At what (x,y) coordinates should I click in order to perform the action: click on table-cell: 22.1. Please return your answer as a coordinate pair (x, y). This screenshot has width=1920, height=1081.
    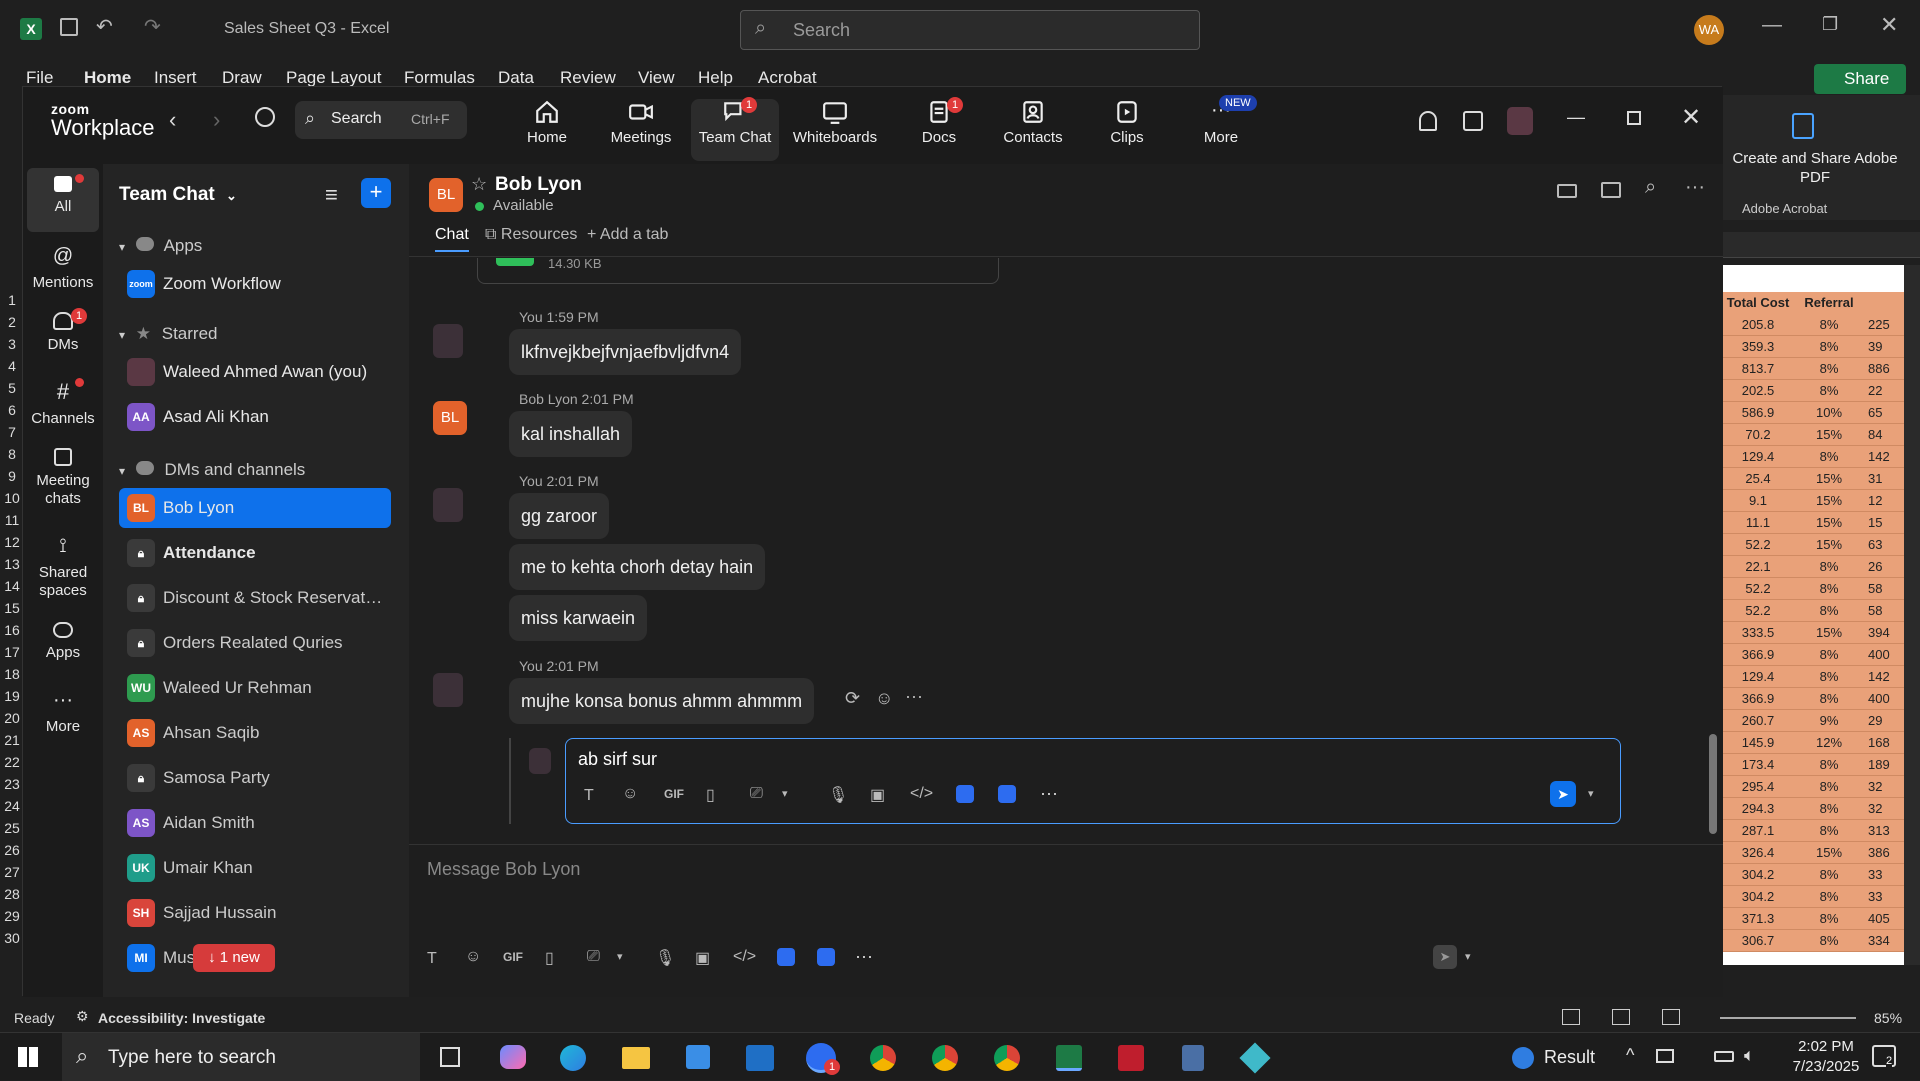
    Looking at the image, I should click on (1758, 567).